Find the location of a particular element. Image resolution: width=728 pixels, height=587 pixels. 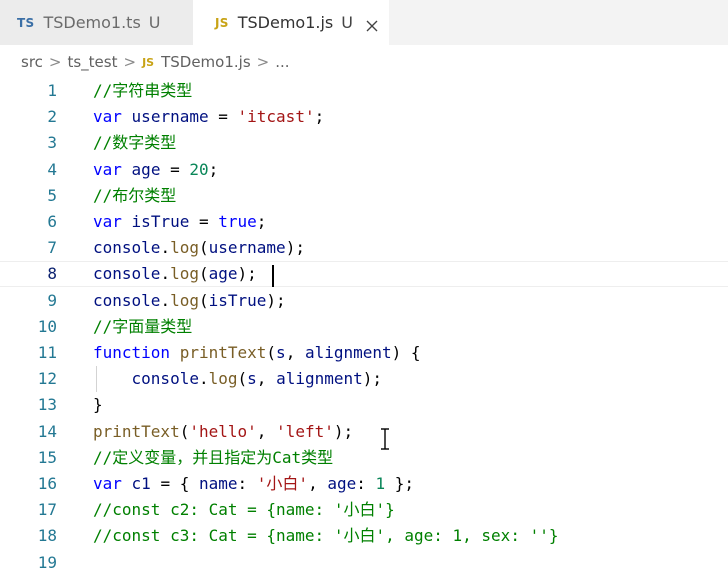

code-line: 7 console.log(username); is located at coordinates (364, 248).